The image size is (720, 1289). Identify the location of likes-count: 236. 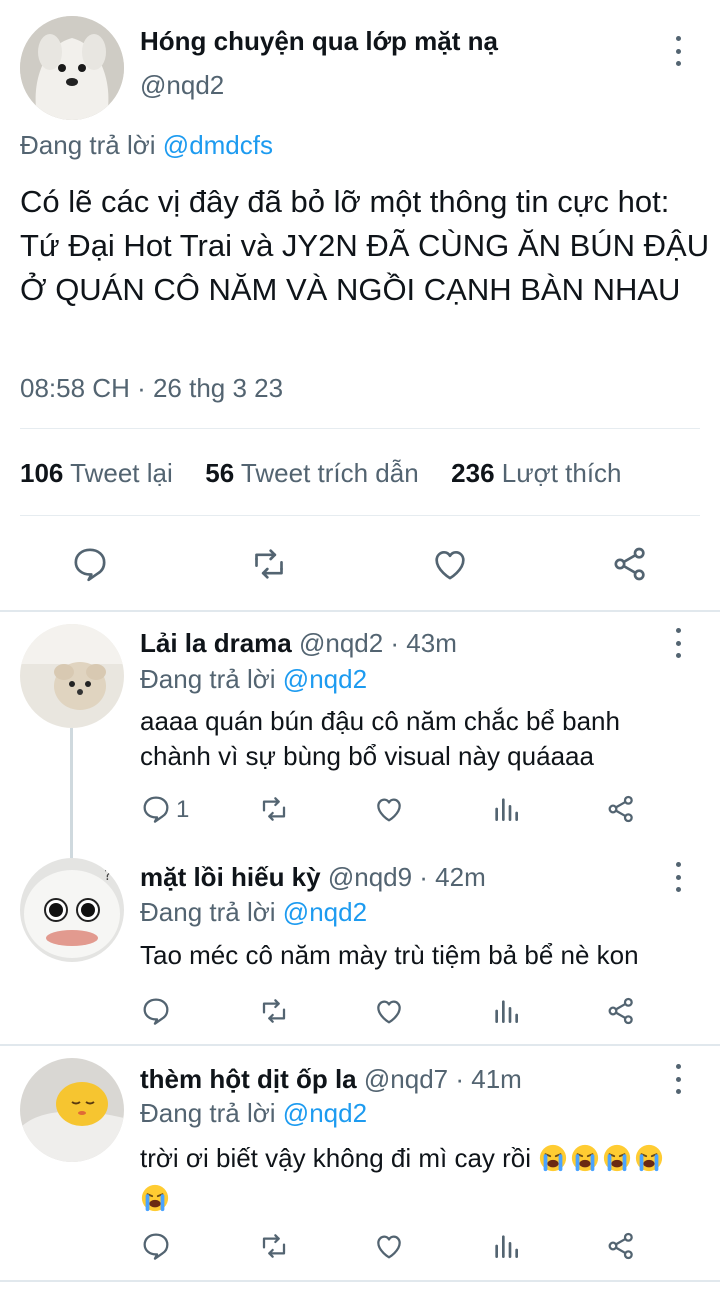
(473, 473).